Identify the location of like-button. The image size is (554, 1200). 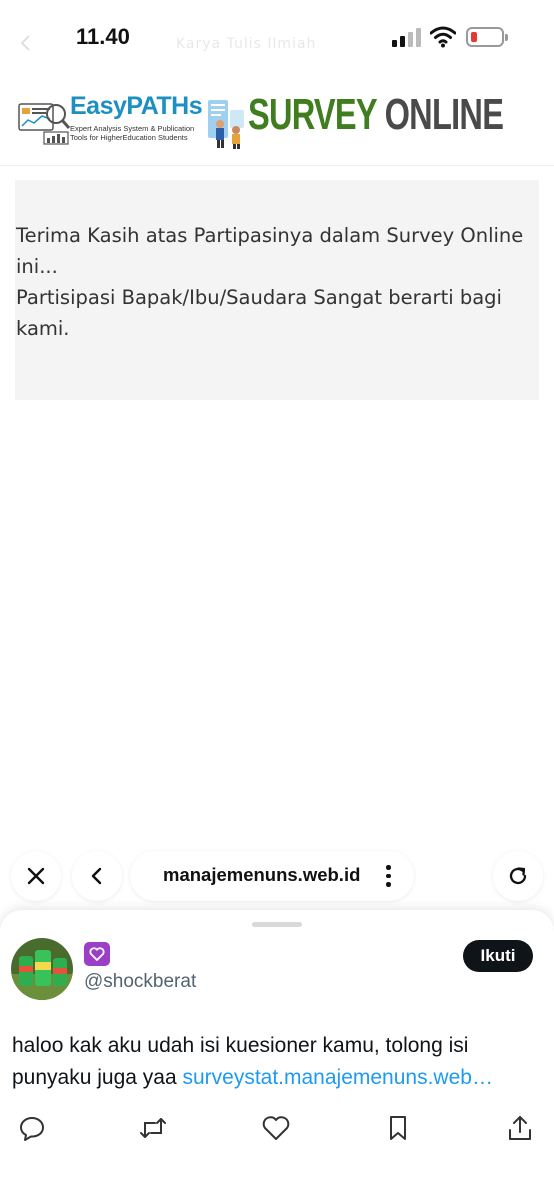
(276, 1128).